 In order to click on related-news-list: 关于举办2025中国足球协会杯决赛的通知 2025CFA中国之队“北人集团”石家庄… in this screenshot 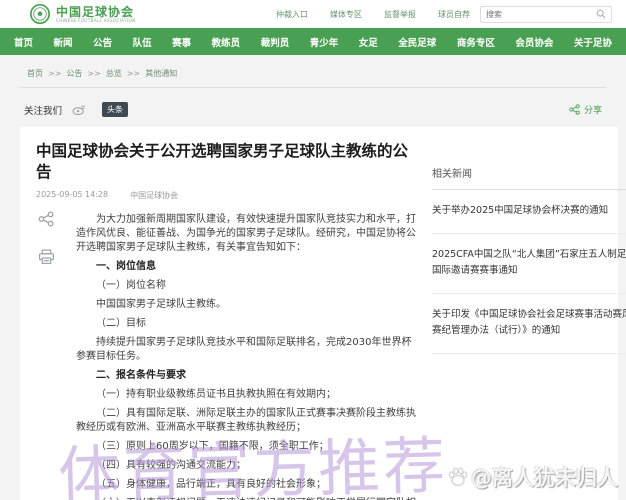, I will do `click(529, 272)`.